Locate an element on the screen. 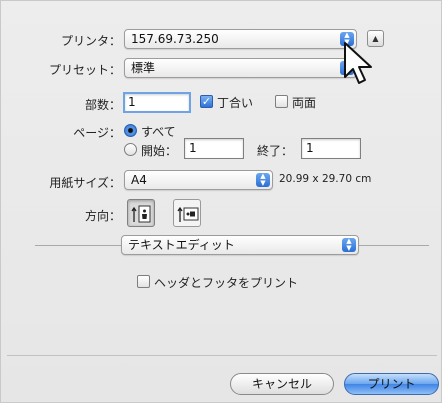 The height and width of the screenshot is (403, 442). mouse-pointer-icon is located at coordinates (358, 63).